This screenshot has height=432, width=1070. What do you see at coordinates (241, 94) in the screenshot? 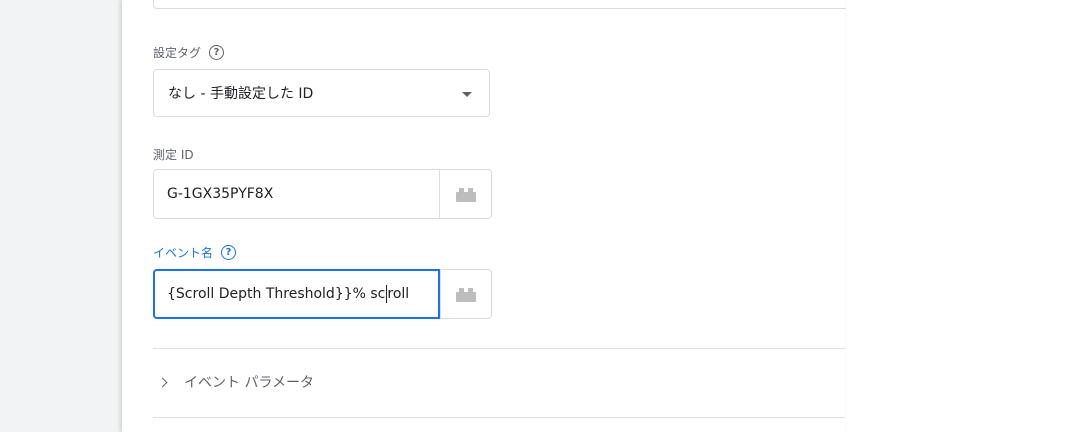
I see `config-tag-selected-value: なし - 手動設定した ID` at bounding box center [241, 94].